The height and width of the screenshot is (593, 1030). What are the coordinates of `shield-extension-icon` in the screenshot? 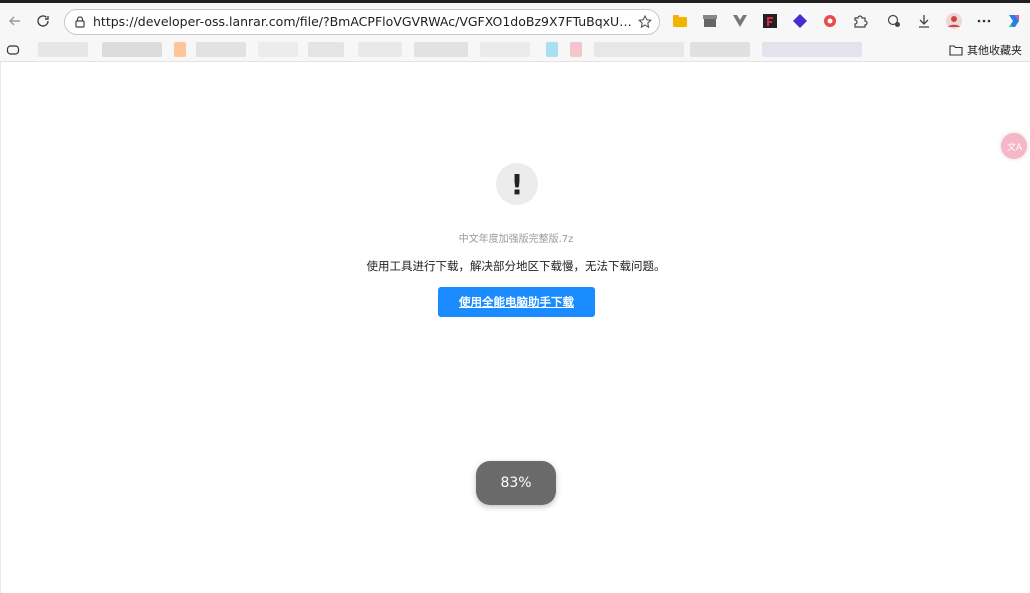 It's located at (830, 21).